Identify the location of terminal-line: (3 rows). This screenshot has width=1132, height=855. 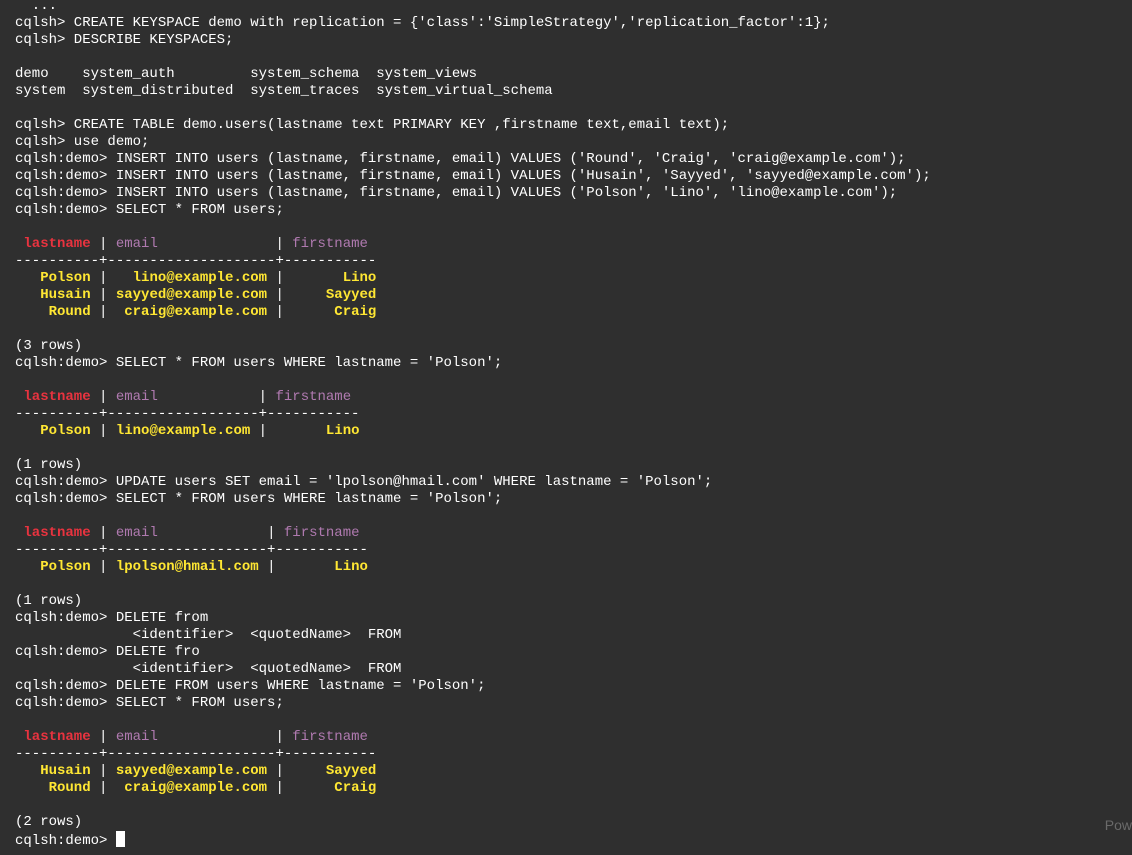
(573, 346).